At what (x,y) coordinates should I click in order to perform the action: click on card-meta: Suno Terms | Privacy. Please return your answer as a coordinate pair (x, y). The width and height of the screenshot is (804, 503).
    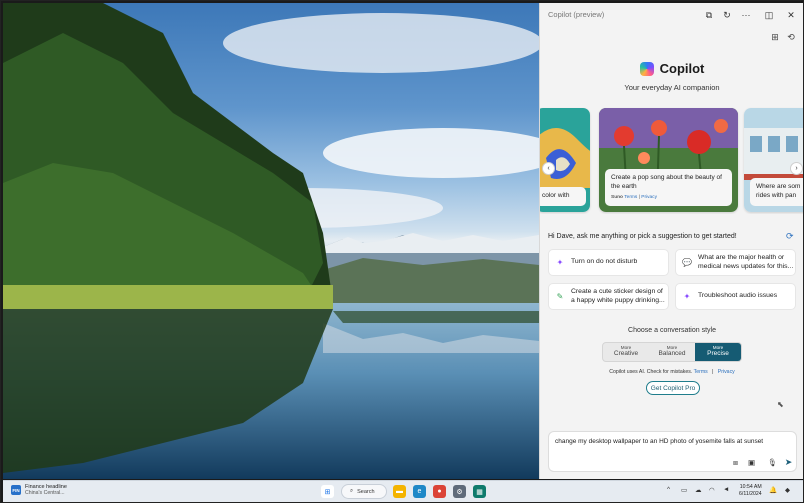
    Looking at the image, I should click on (668, 198).